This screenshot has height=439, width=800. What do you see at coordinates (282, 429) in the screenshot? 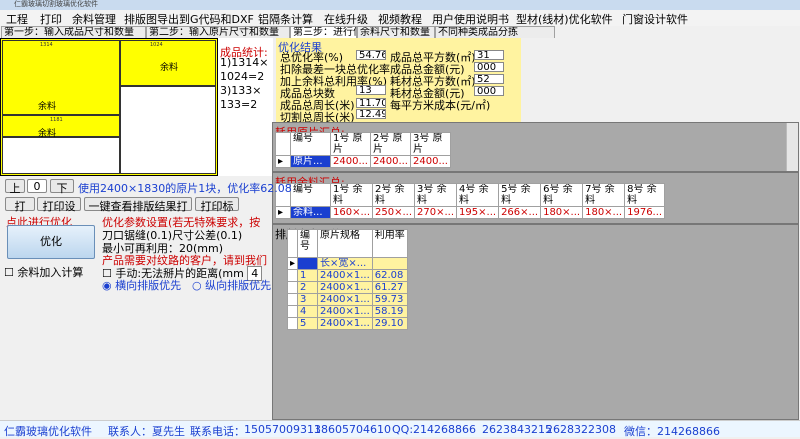
I see `phone1: 15057009313` at bounding box center [282, 429].